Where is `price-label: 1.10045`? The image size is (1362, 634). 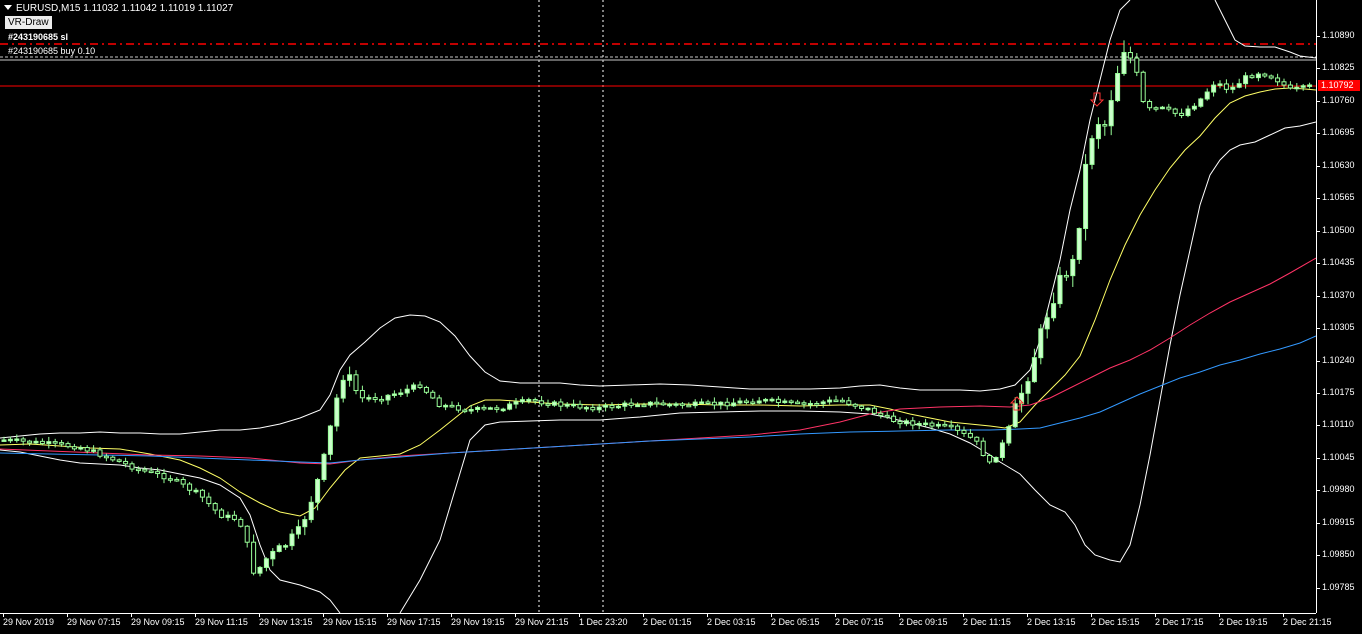
price-label: 1.10045 is located at coordinates (1338, 456).